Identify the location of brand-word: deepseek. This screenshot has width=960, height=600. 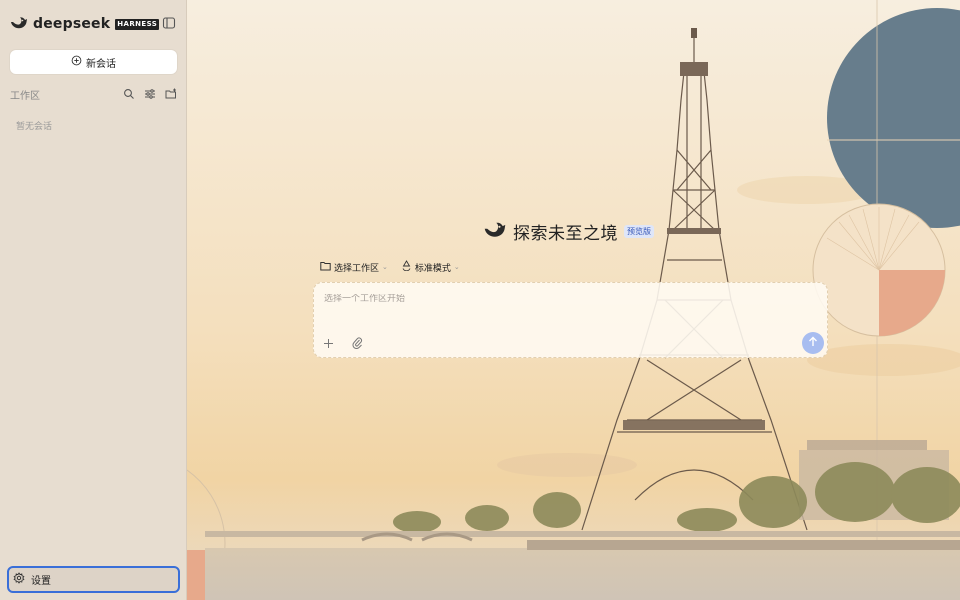
(72, 24).